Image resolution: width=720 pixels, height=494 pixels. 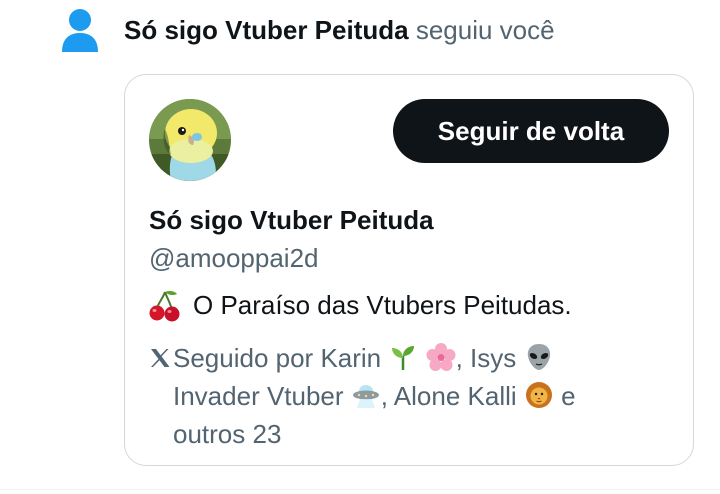 What do you see at coordinates (234, 258) in the screenshot?
I see `user-handle: @amooppai2d` at bounding box center [234, 258].